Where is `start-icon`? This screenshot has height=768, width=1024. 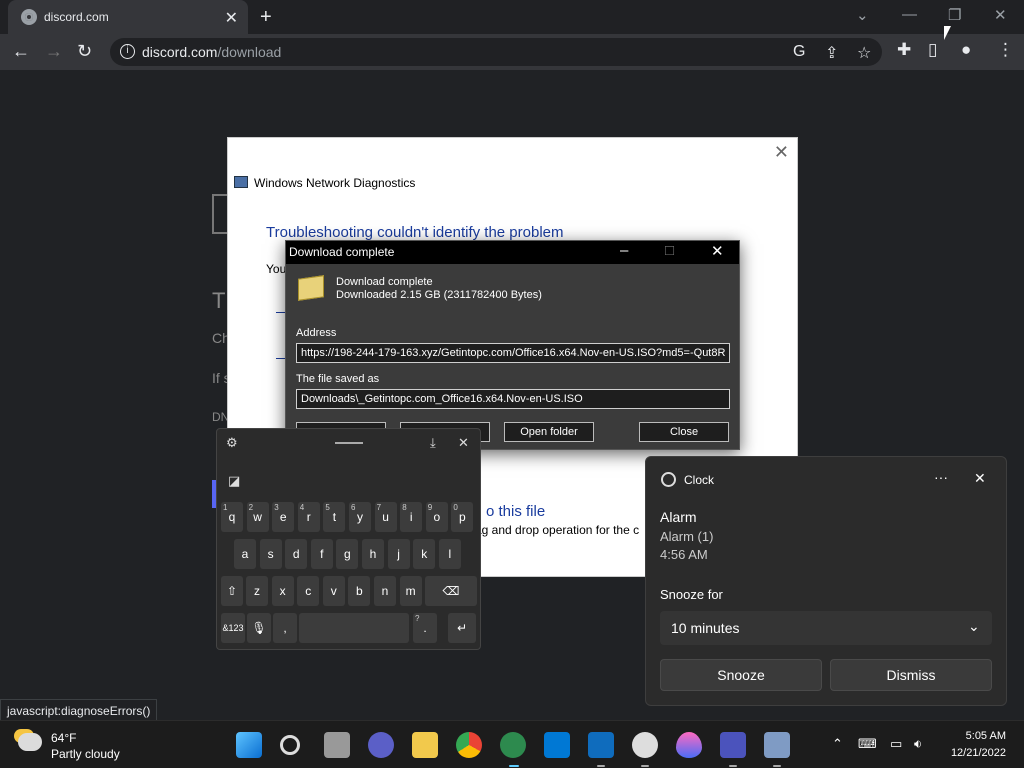
start-icon is located at coordinates (249, 745).